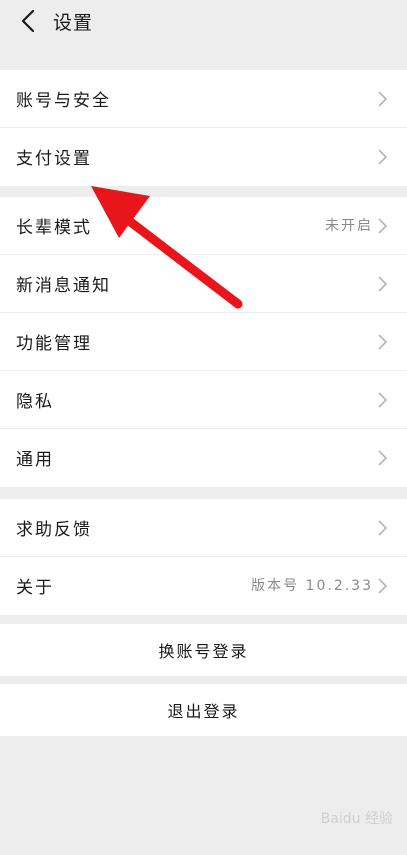  Describe the element at coordinates (203, 528) in the screenshot. I see `settings-row-feedback: 求助反馈` at that location.